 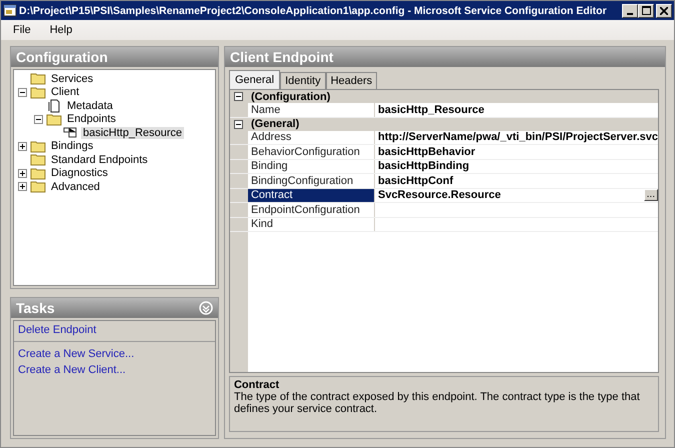 What do you see at coordinates (311, 224) in the screenshot?
I see `property-name: Kind` at bounding box center [311, 224].